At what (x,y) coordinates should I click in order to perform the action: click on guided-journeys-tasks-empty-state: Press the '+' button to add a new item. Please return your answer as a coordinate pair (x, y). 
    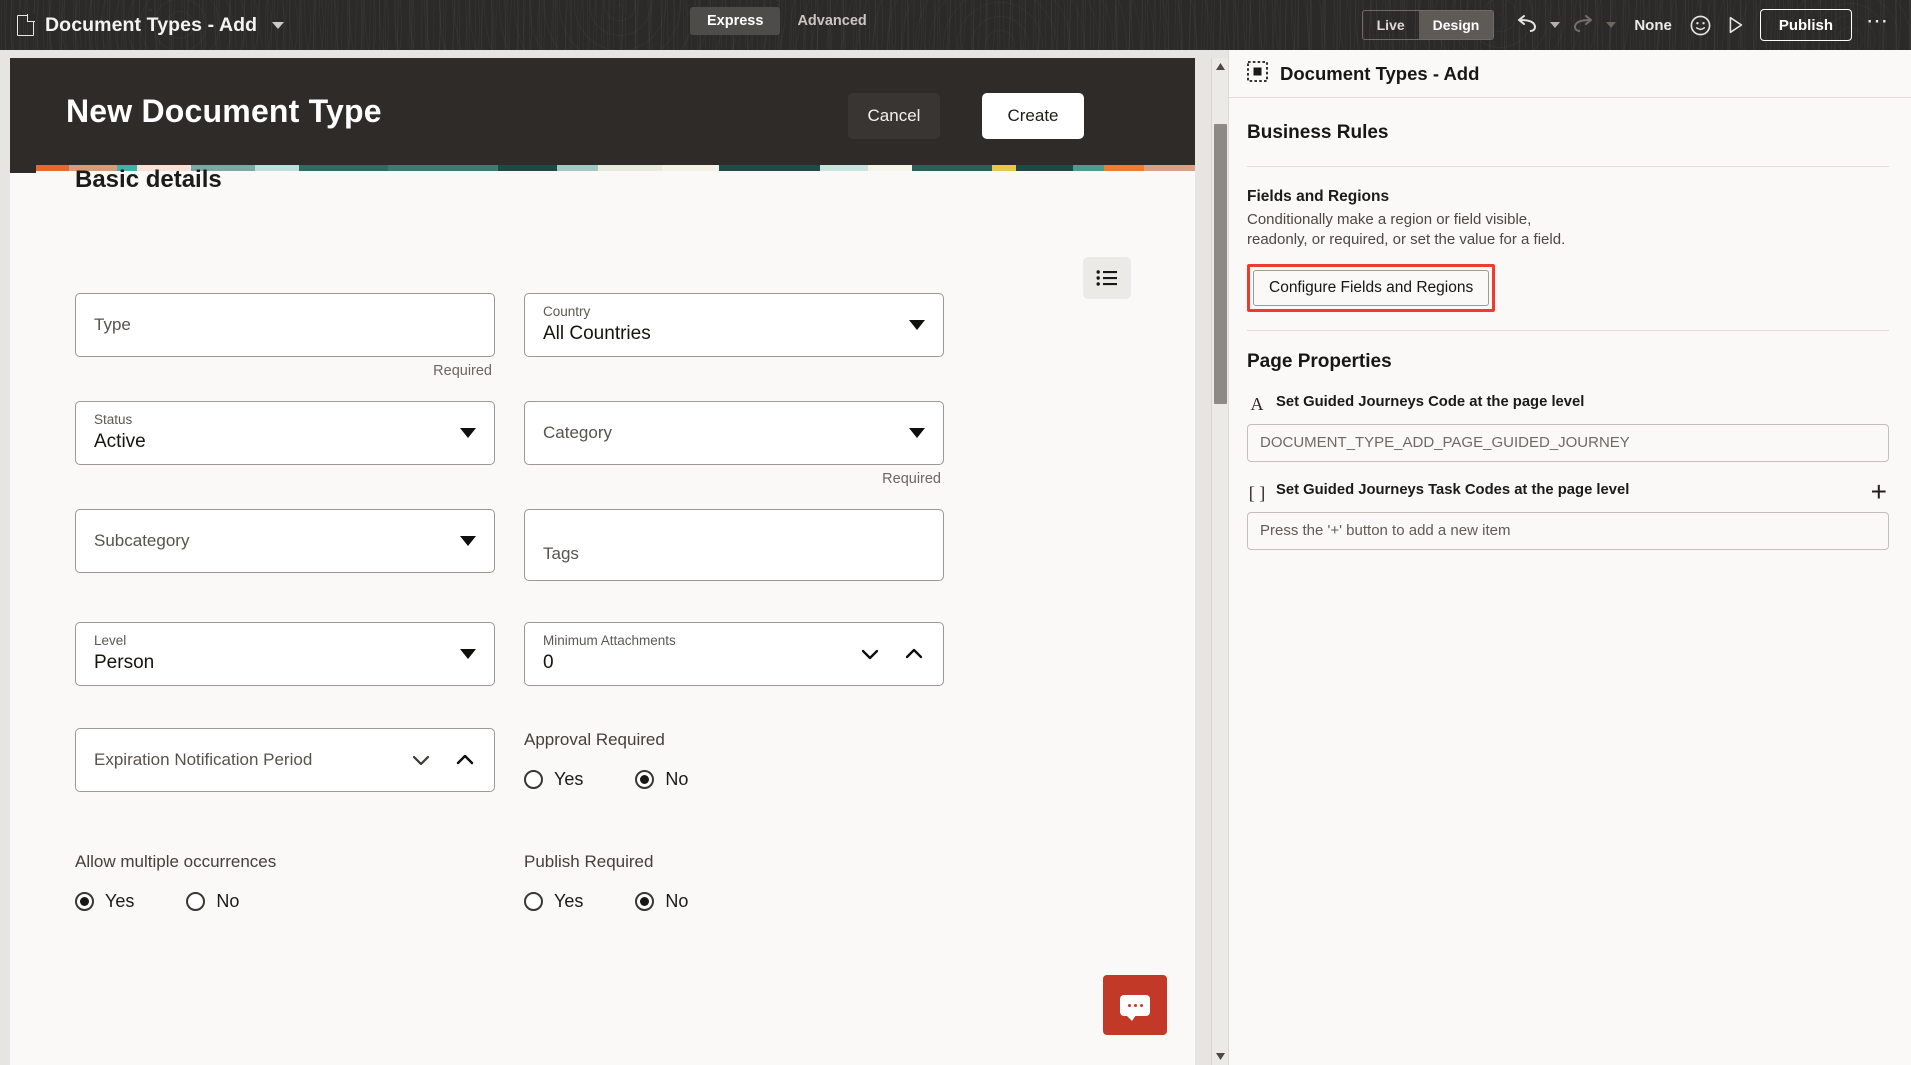
    Looking at the image, I should click on (1568, 531).